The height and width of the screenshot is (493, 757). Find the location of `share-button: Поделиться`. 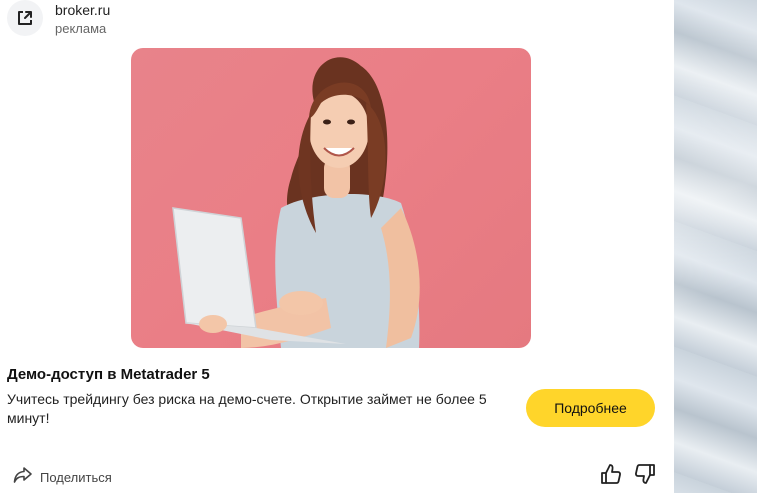

share-button: Поделиться is located at coordinates (62, 477).